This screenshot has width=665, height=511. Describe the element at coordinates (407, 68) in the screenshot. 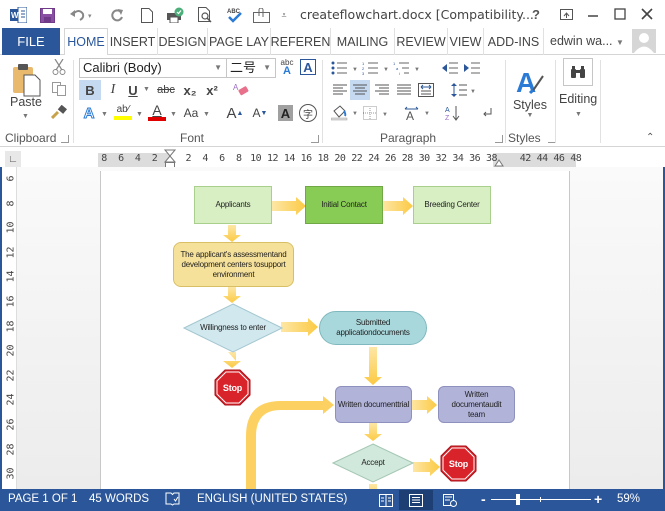

I see `multilevel-list-button: 1 a i ▼` at that location.